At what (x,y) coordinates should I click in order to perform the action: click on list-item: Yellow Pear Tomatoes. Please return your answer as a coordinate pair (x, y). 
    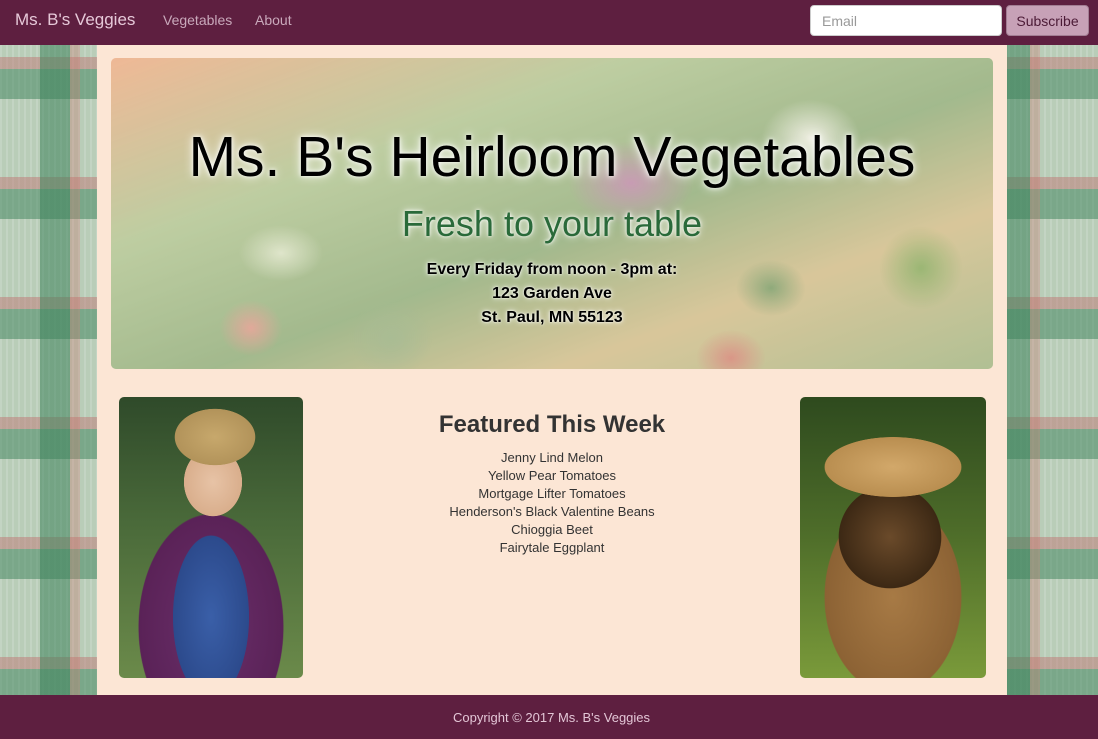
    Looking at the image, I should click on (552, 475).